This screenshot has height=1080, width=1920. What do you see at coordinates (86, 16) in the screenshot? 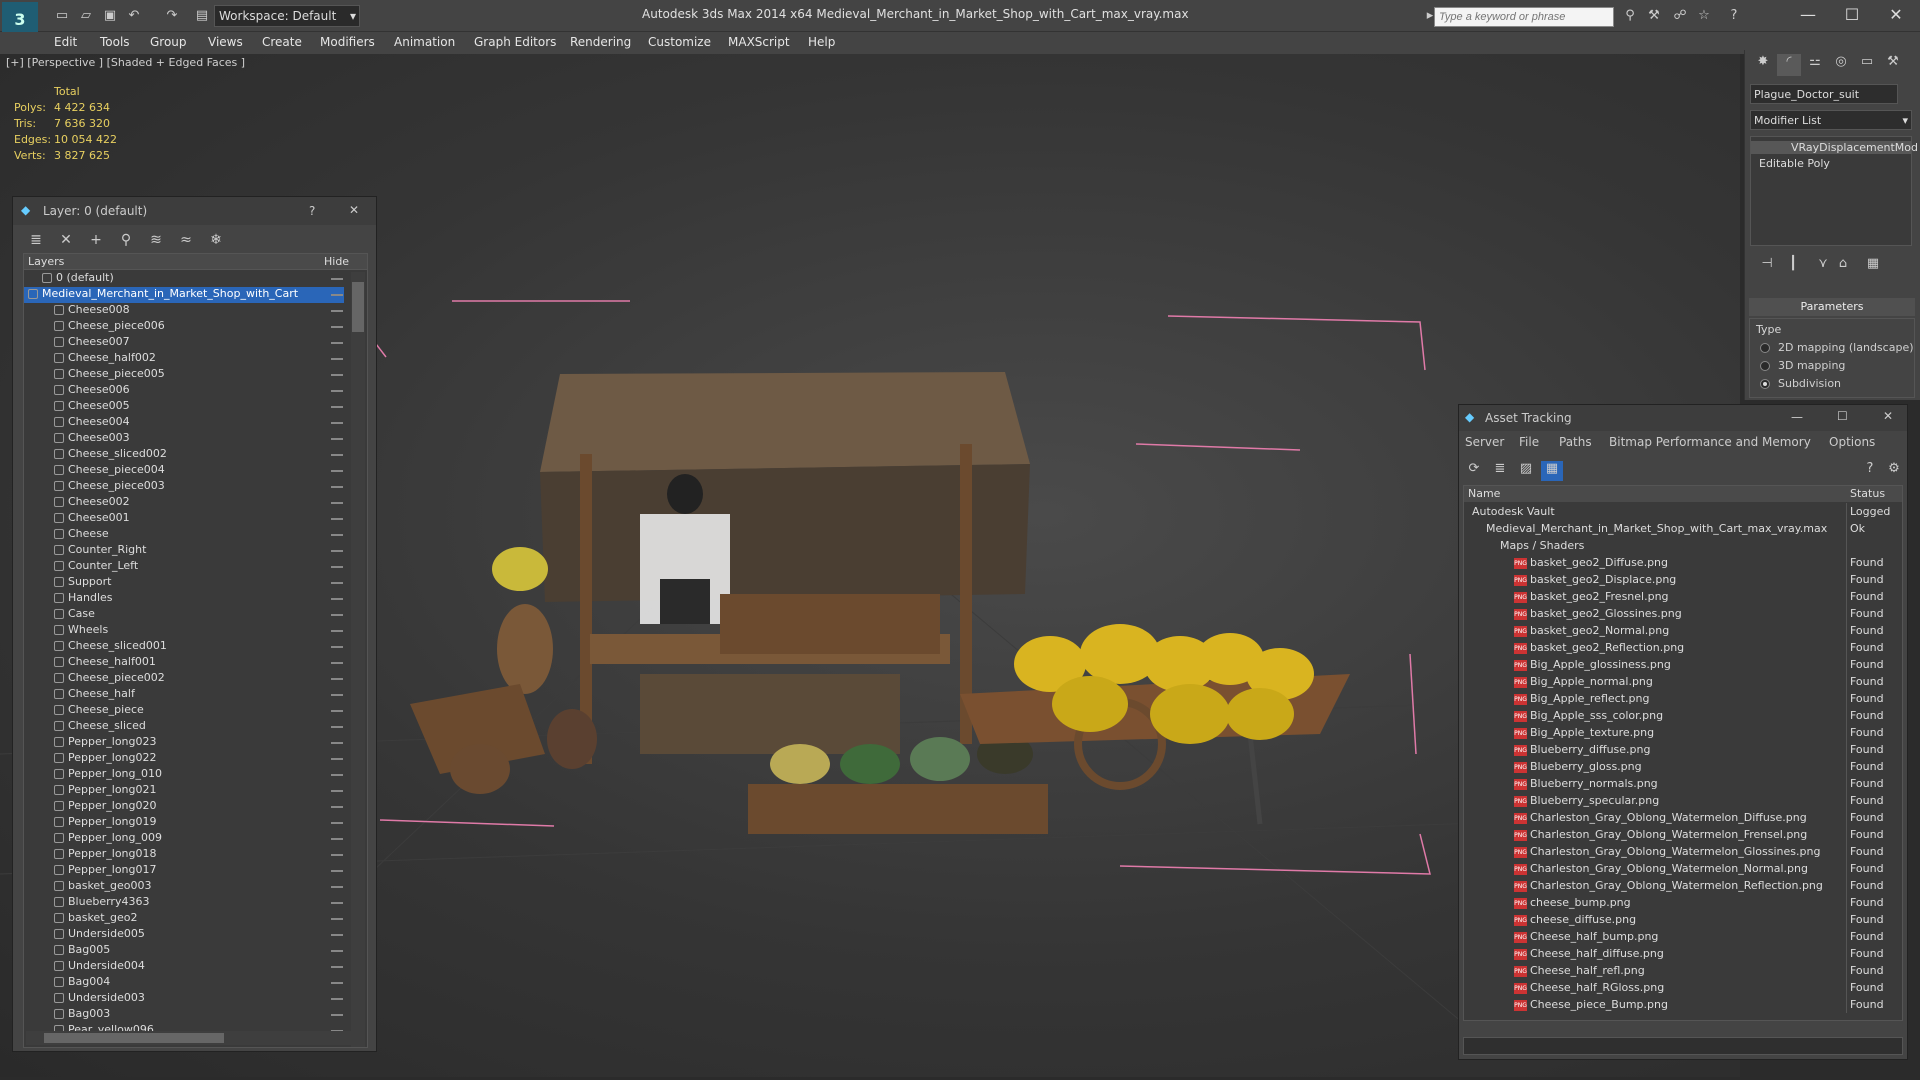
I see `open-file-icon: ▱` at bounding box center [86, 16].